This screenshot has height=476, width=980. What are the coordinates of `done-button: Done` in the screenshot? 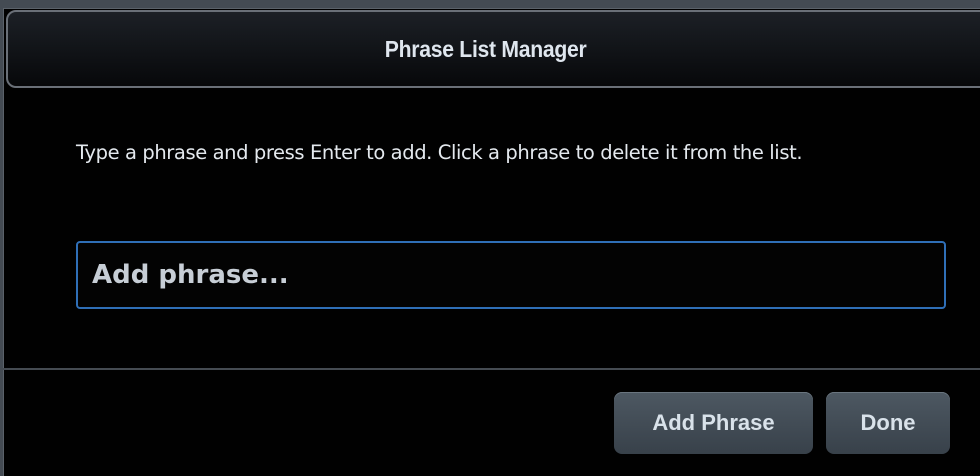 It's located at (888, 423).